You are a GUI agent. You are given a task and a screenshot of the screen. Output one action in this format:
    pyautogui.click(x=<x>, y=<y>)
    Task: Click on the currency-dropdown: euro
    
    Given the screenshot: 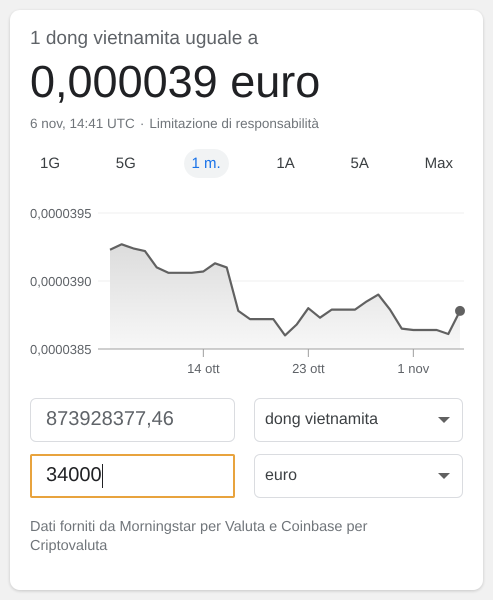 What is the action you would take?
    pyautogui.click(x=358, y=476)
    